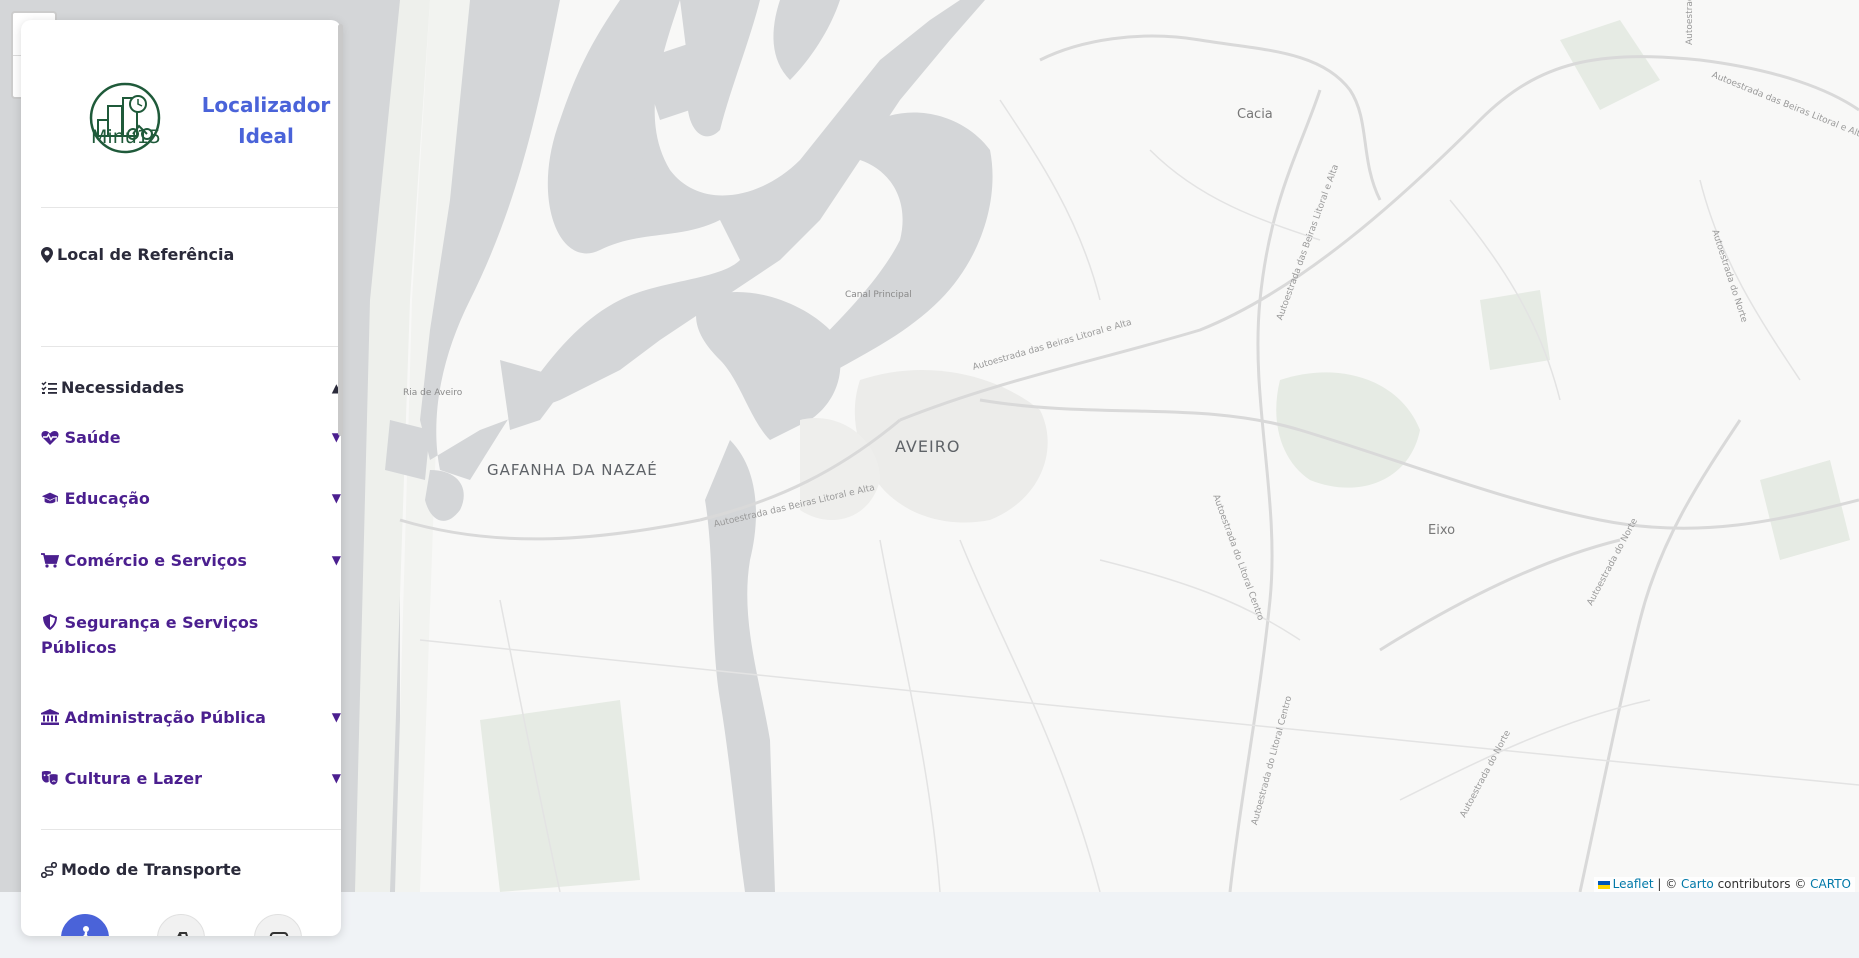  What do you see at coordinates (92, 437) in the screenshot?
I see `category-label: Saúde` at bounding box center [92, 437].